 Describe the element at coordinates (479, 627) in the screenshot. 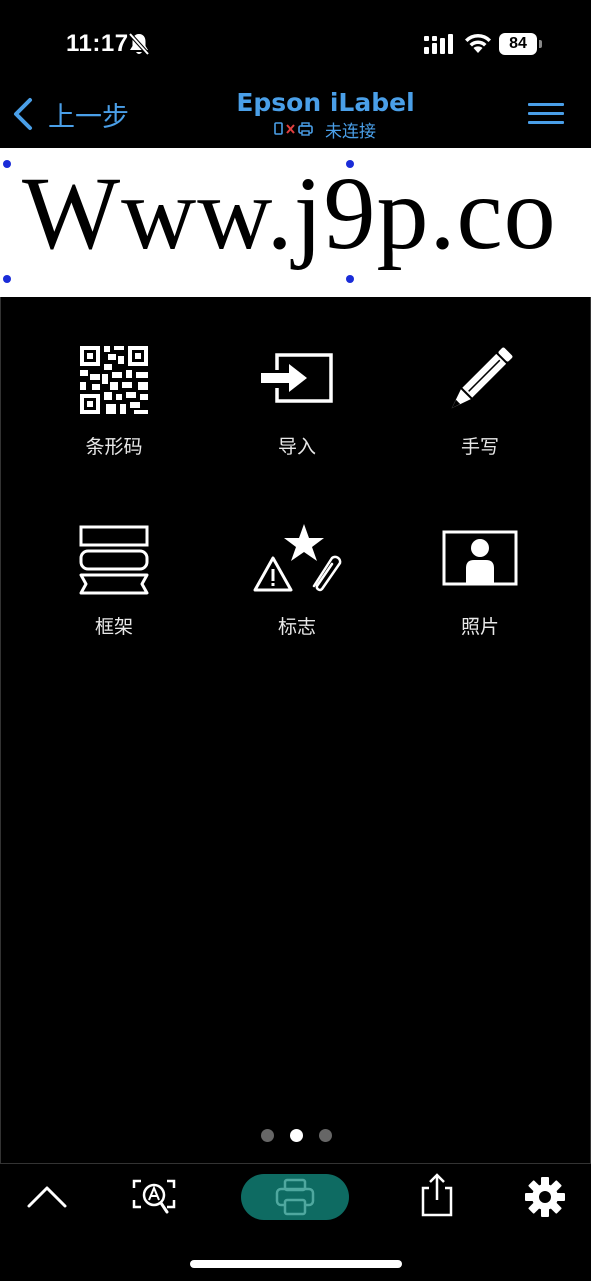

I see `tool-label: 照片` at that location.